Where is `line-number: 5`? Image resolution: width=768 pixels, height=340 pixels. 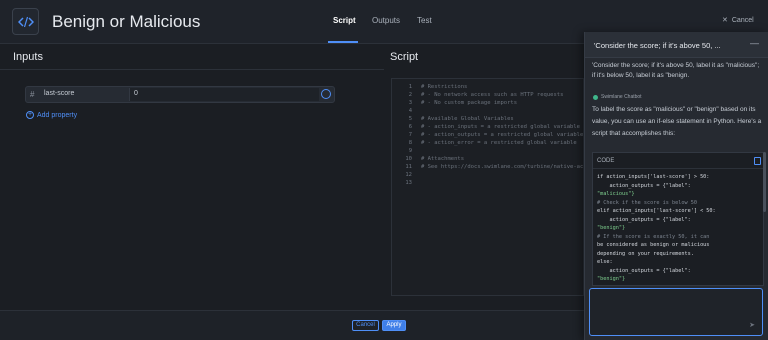 line-number: 5 is located at coordinates (410, 119).